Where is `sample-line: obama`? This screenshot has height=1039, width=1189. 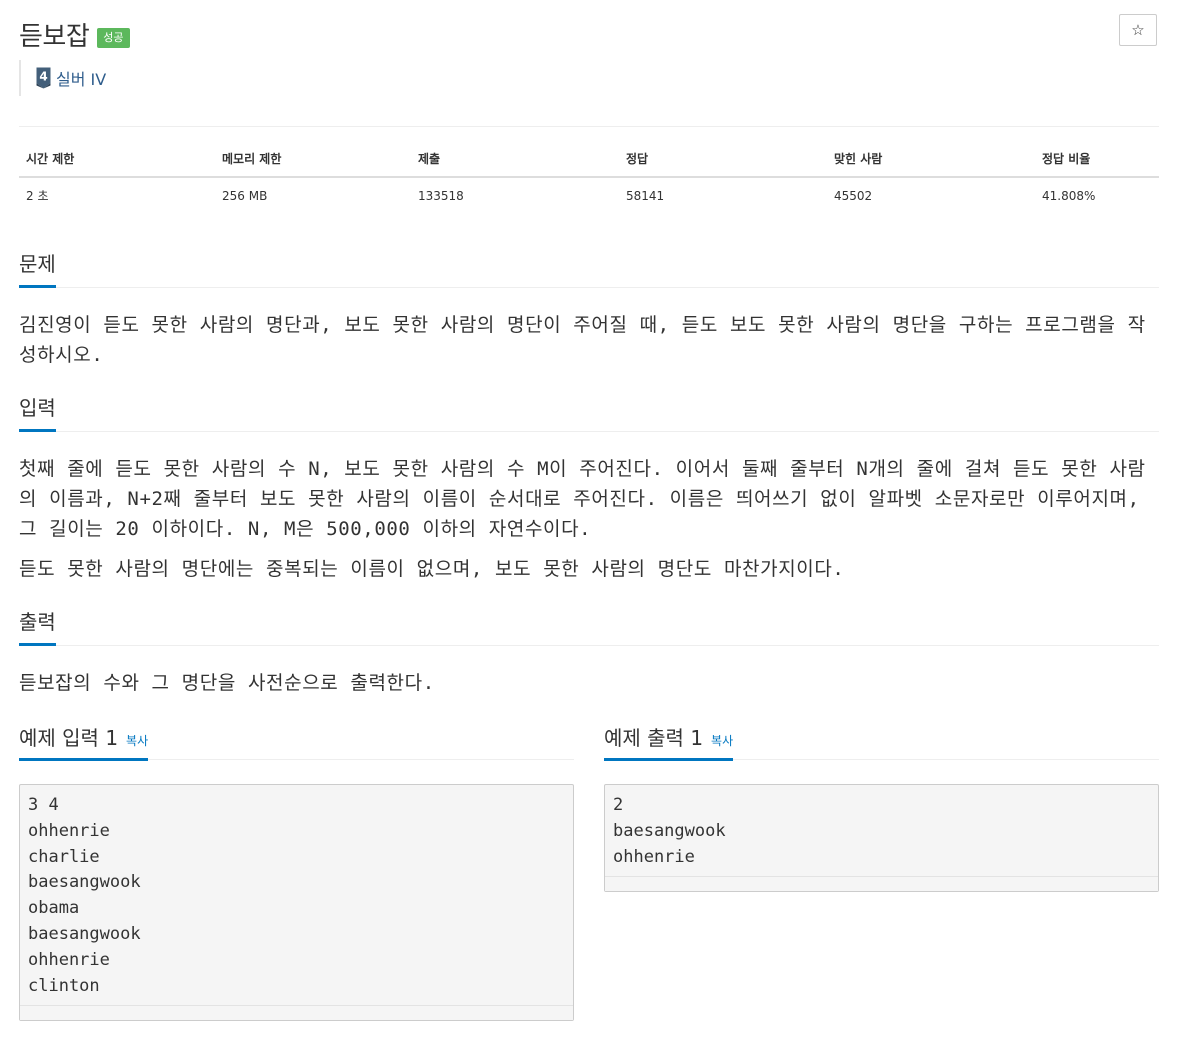 sample-line: obama is located at coordinates (54, 908).